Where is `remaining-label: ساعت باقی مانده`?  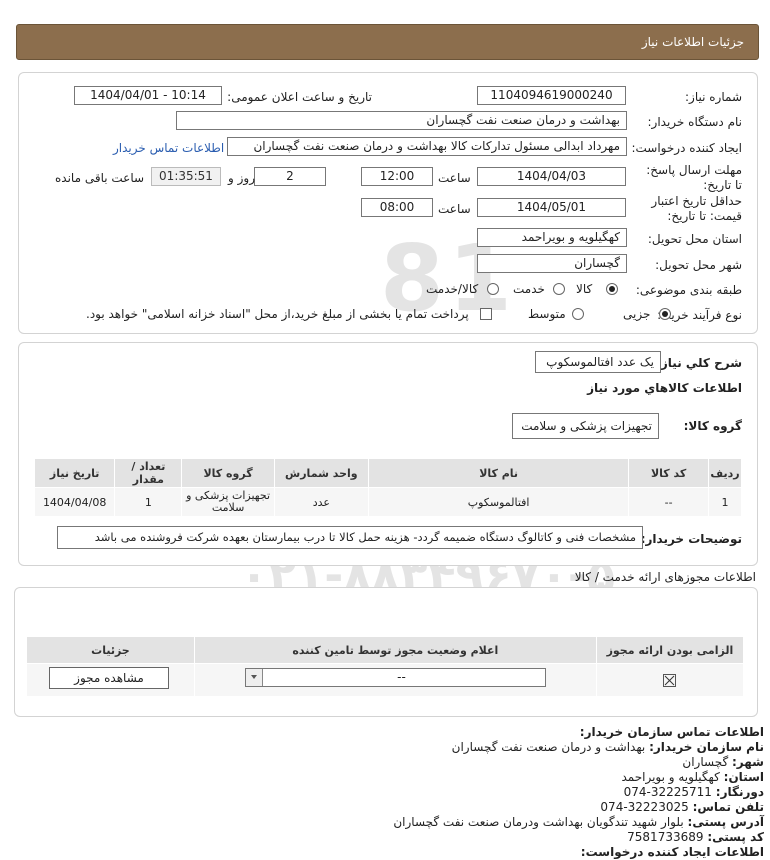 remaining-label: ساعت باقی مانده is located at coordinates (100, 178).